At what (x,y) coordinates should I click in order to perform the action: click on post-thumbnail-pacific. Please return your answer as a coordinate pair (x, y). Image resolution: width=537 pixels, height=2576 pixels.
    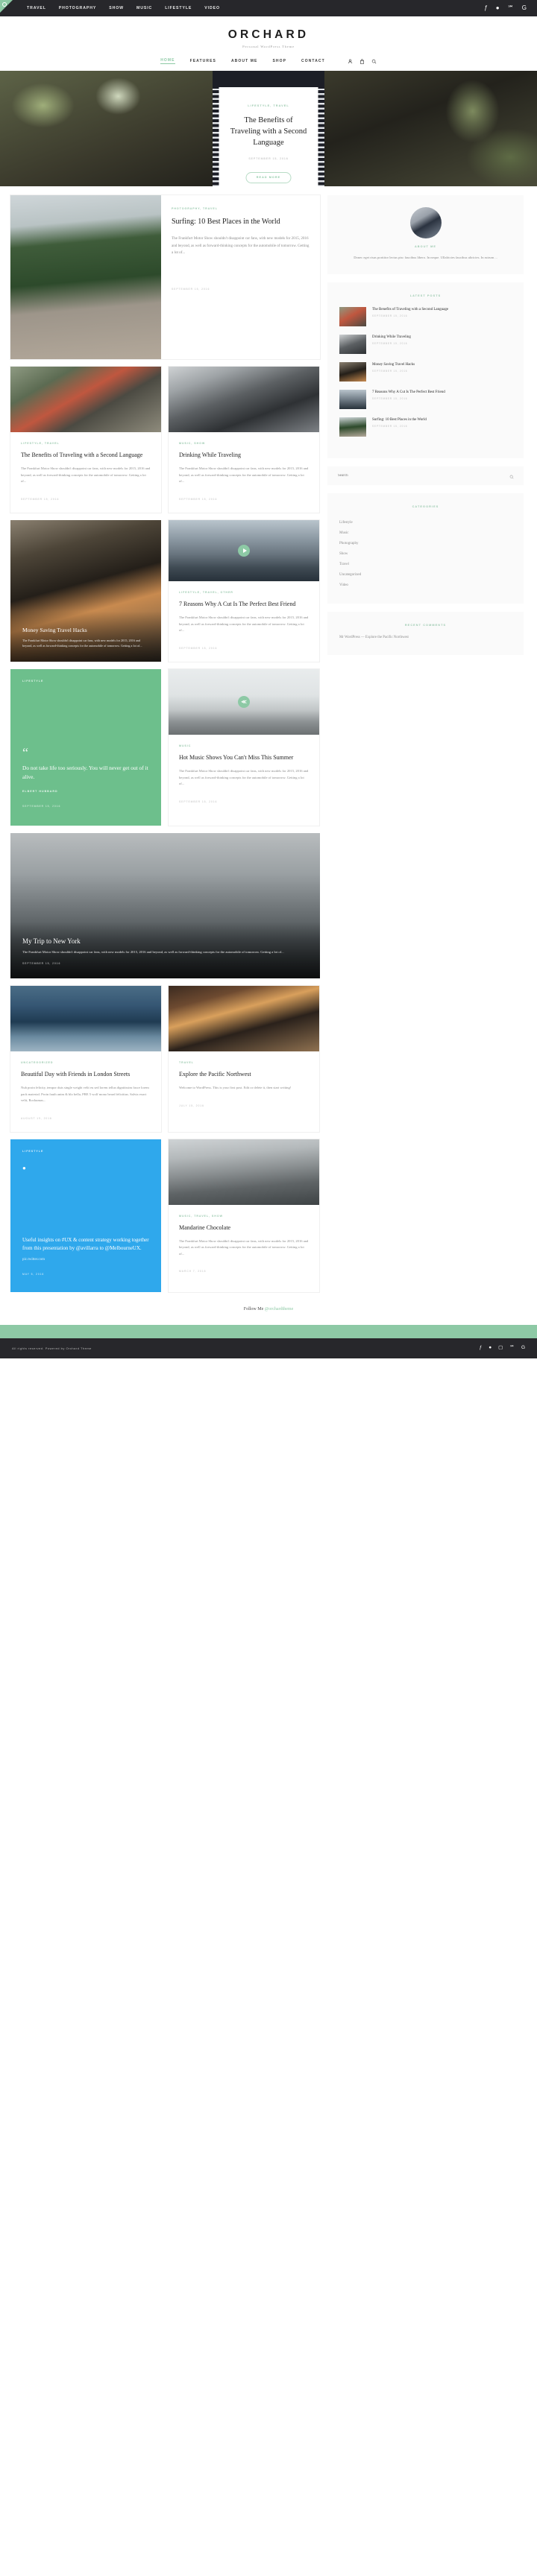
    Looking at the image, I should click on (244, 1018).